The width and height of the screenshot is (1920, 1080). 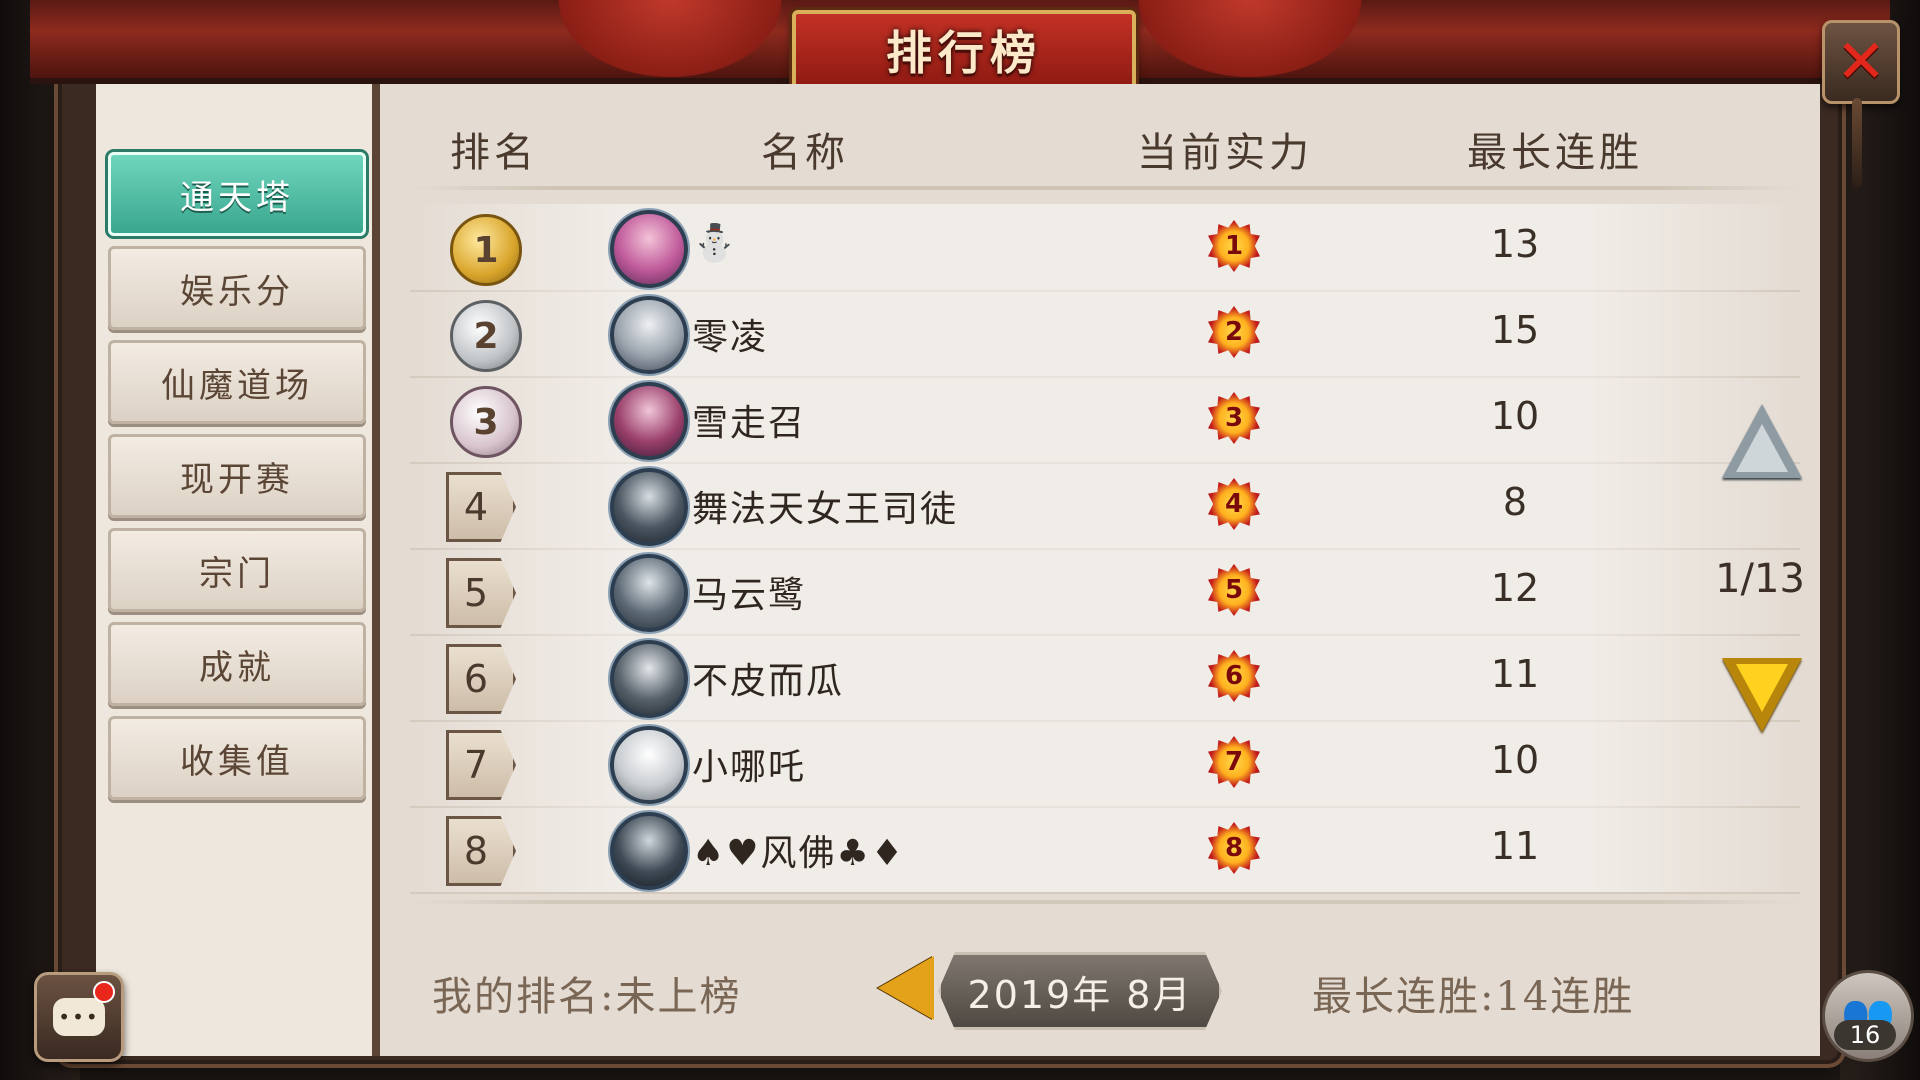 What do you see at coordinates (1225, 153) in the screenshot?
I see `header-power: 当前实力` at bounding box center [1225, 153].